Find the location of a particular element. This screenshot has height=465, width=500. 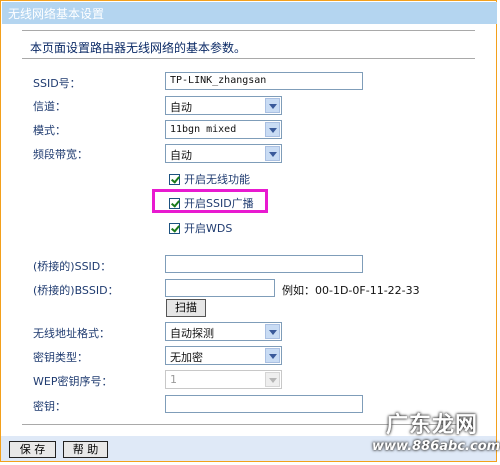

key-type-select: 无加密 is located at coordinates (223, 355).